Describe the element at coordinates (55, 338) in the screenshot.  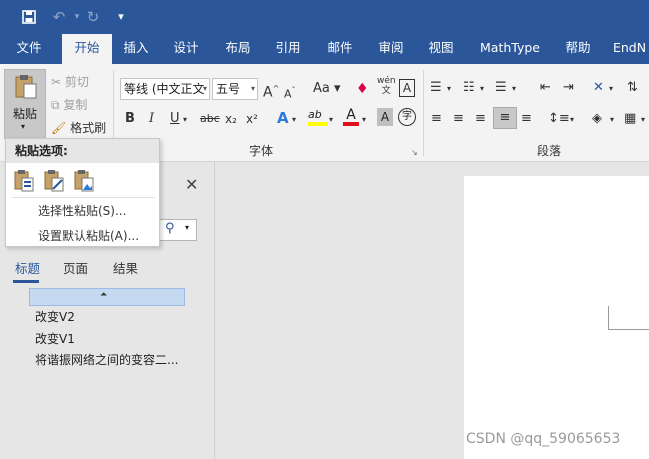
I see `heading-item: 改变V1` at that location.